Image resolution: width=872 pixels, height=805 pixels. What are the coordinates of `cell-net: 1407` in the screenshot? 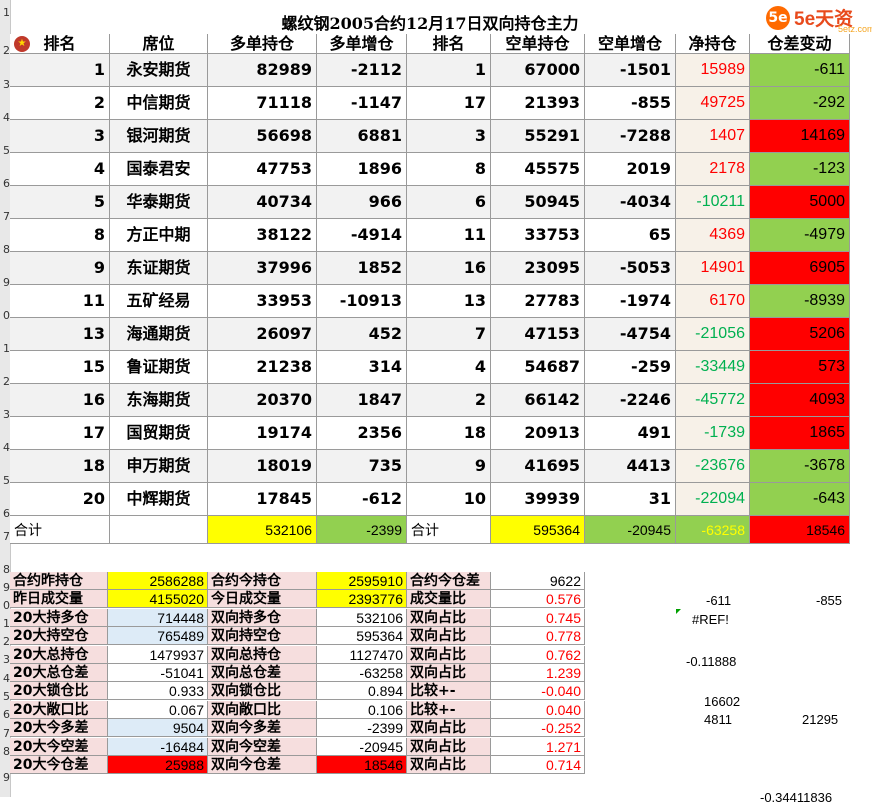 It's located at (713, 136).